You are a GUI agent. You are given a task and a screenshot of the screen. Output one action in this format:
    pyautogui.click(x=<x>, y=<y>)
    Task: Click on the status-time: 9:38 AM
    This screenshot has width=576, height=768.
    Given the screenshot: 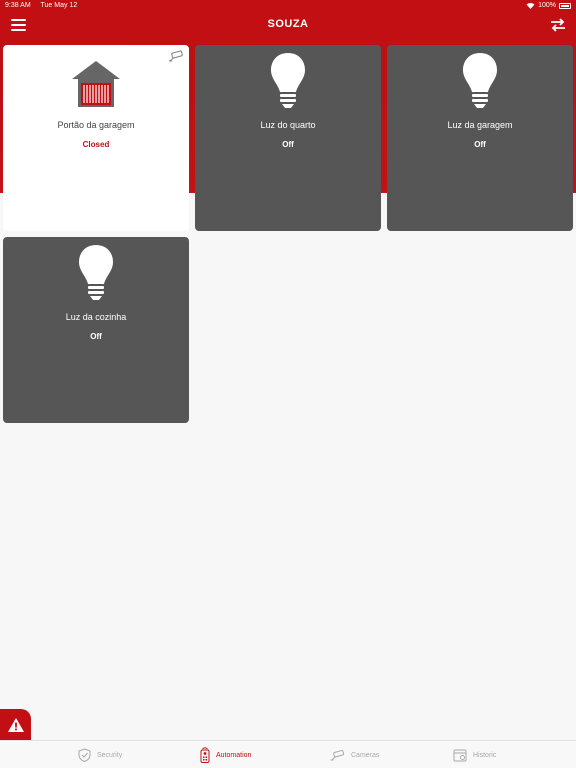 What is the action you would take?
    pyautogui.click(x=18, y=5)
    